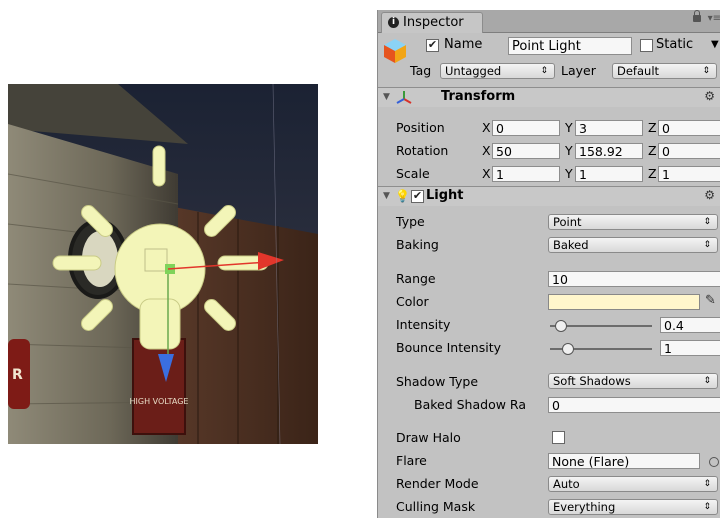  What do you see at coordinates (689, 128) in the screenshot?
I see `position-z-field: 0` at bounding box center [689, 128].